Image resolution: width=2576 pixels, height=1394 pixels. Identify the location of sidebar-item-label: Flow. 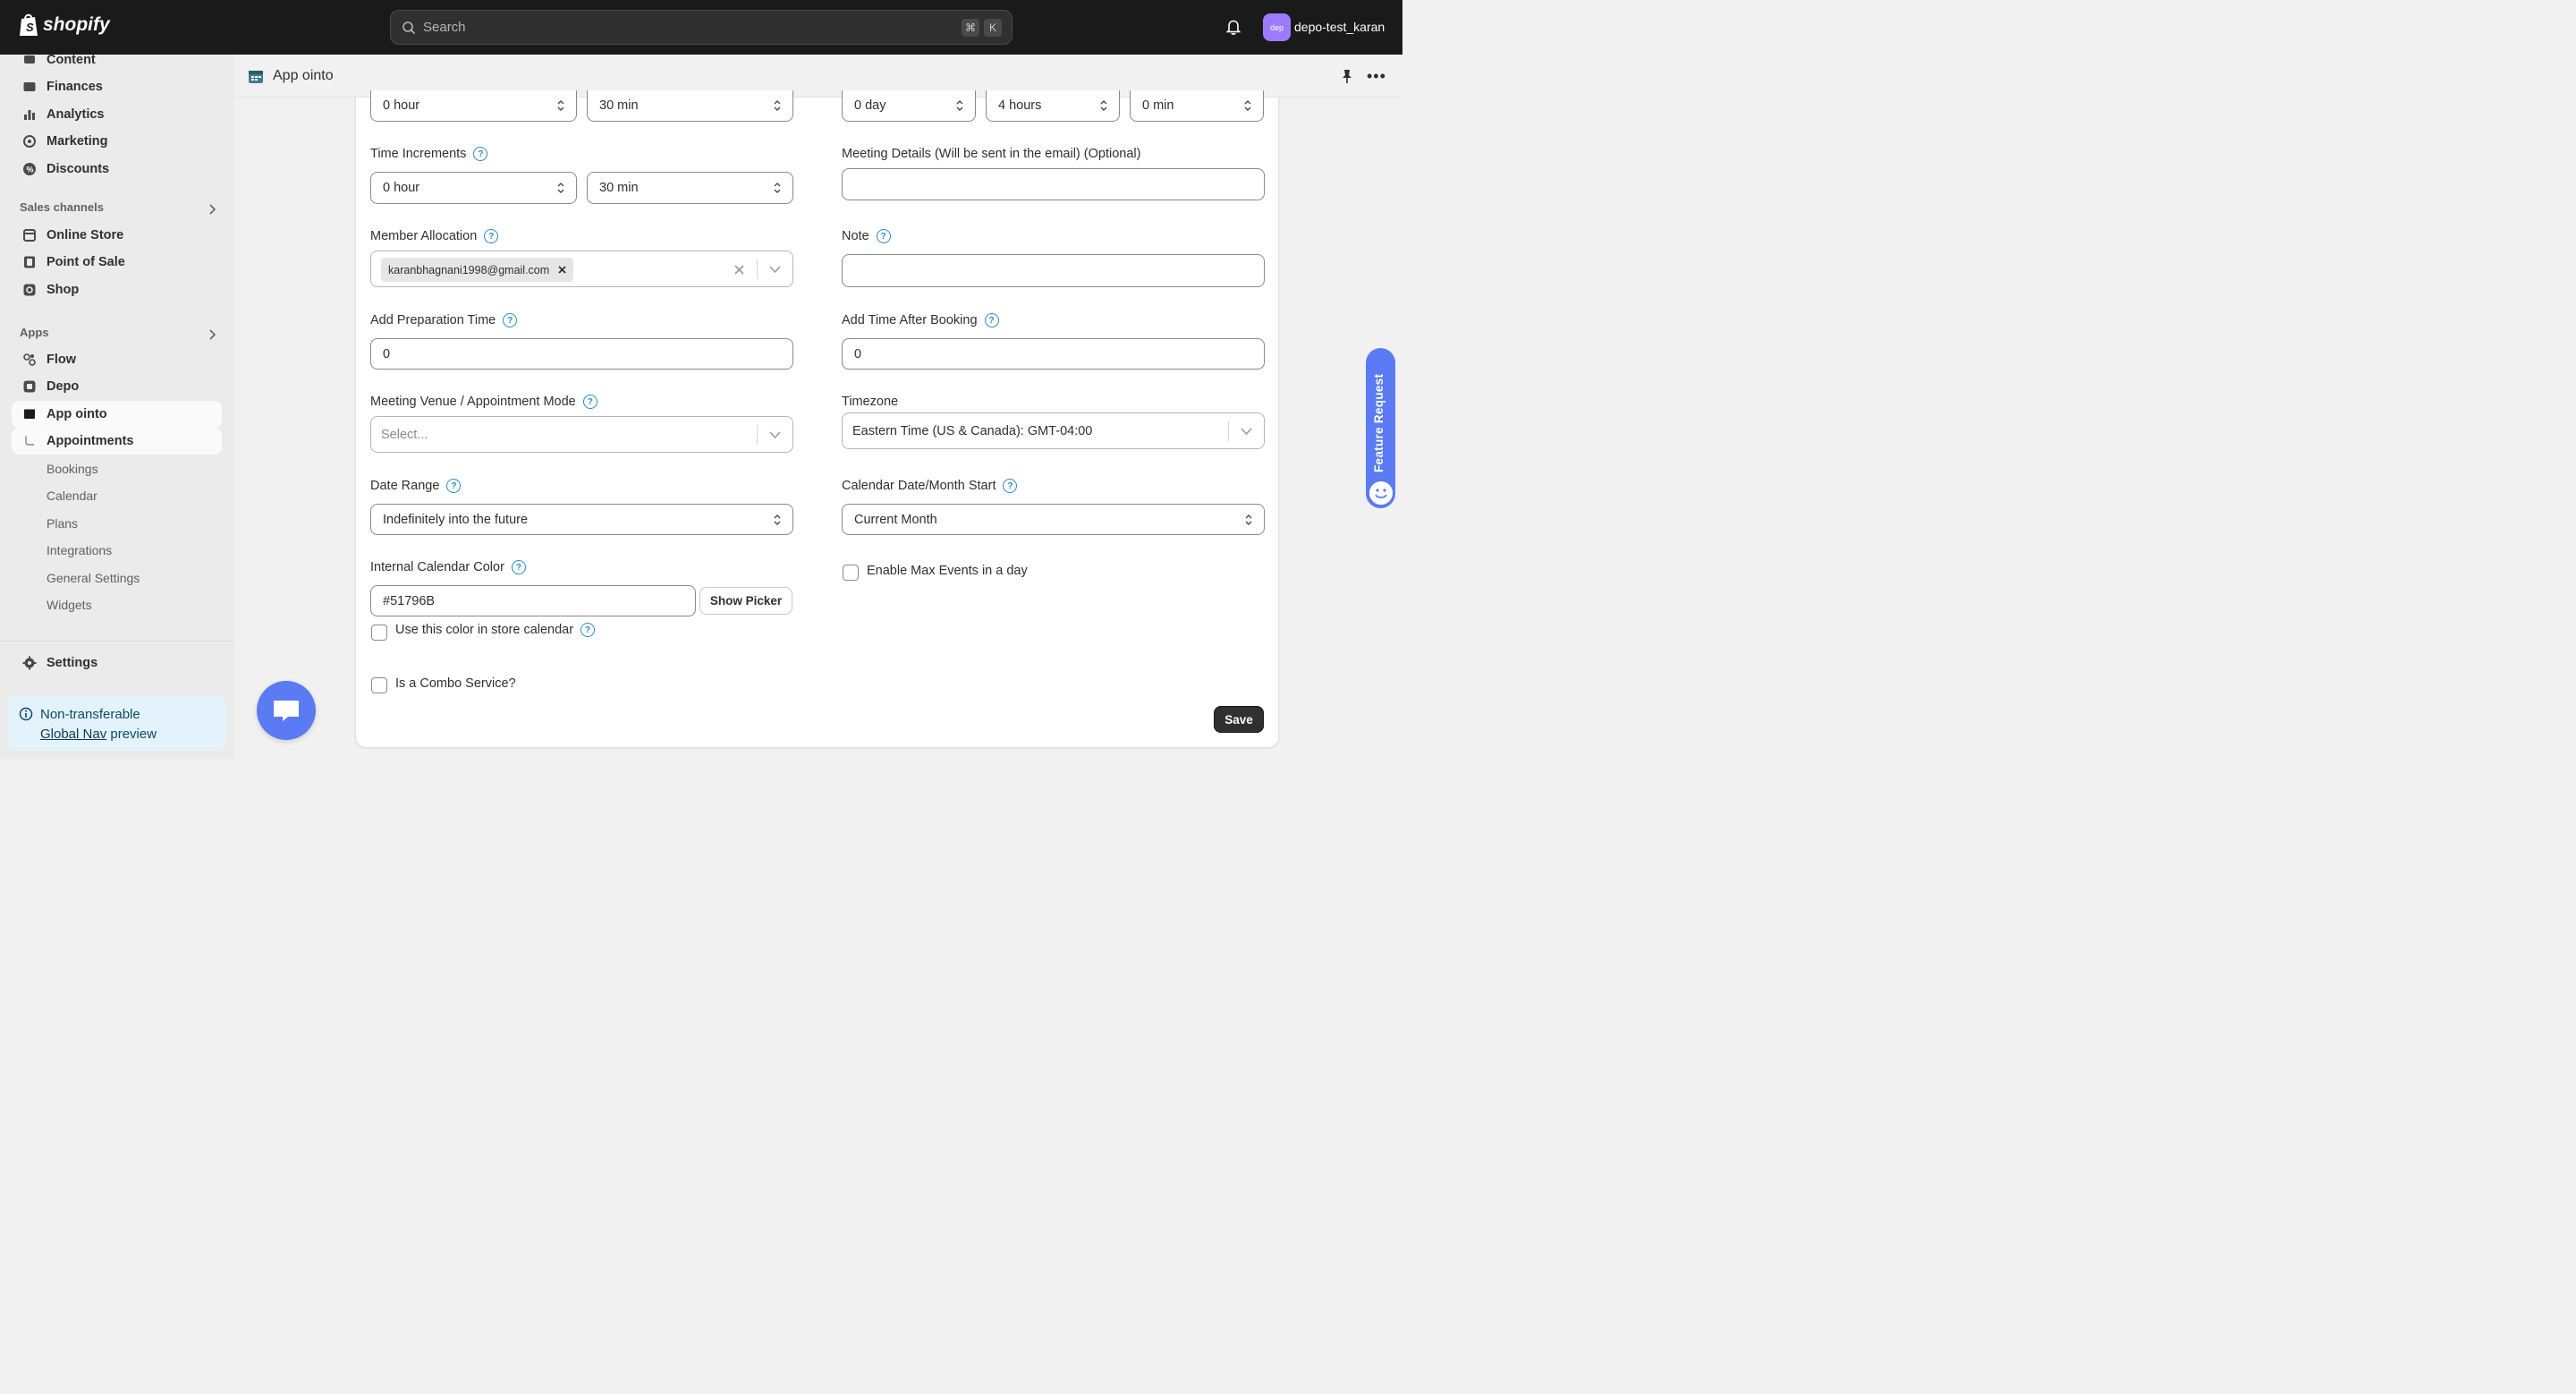
(62, 360).